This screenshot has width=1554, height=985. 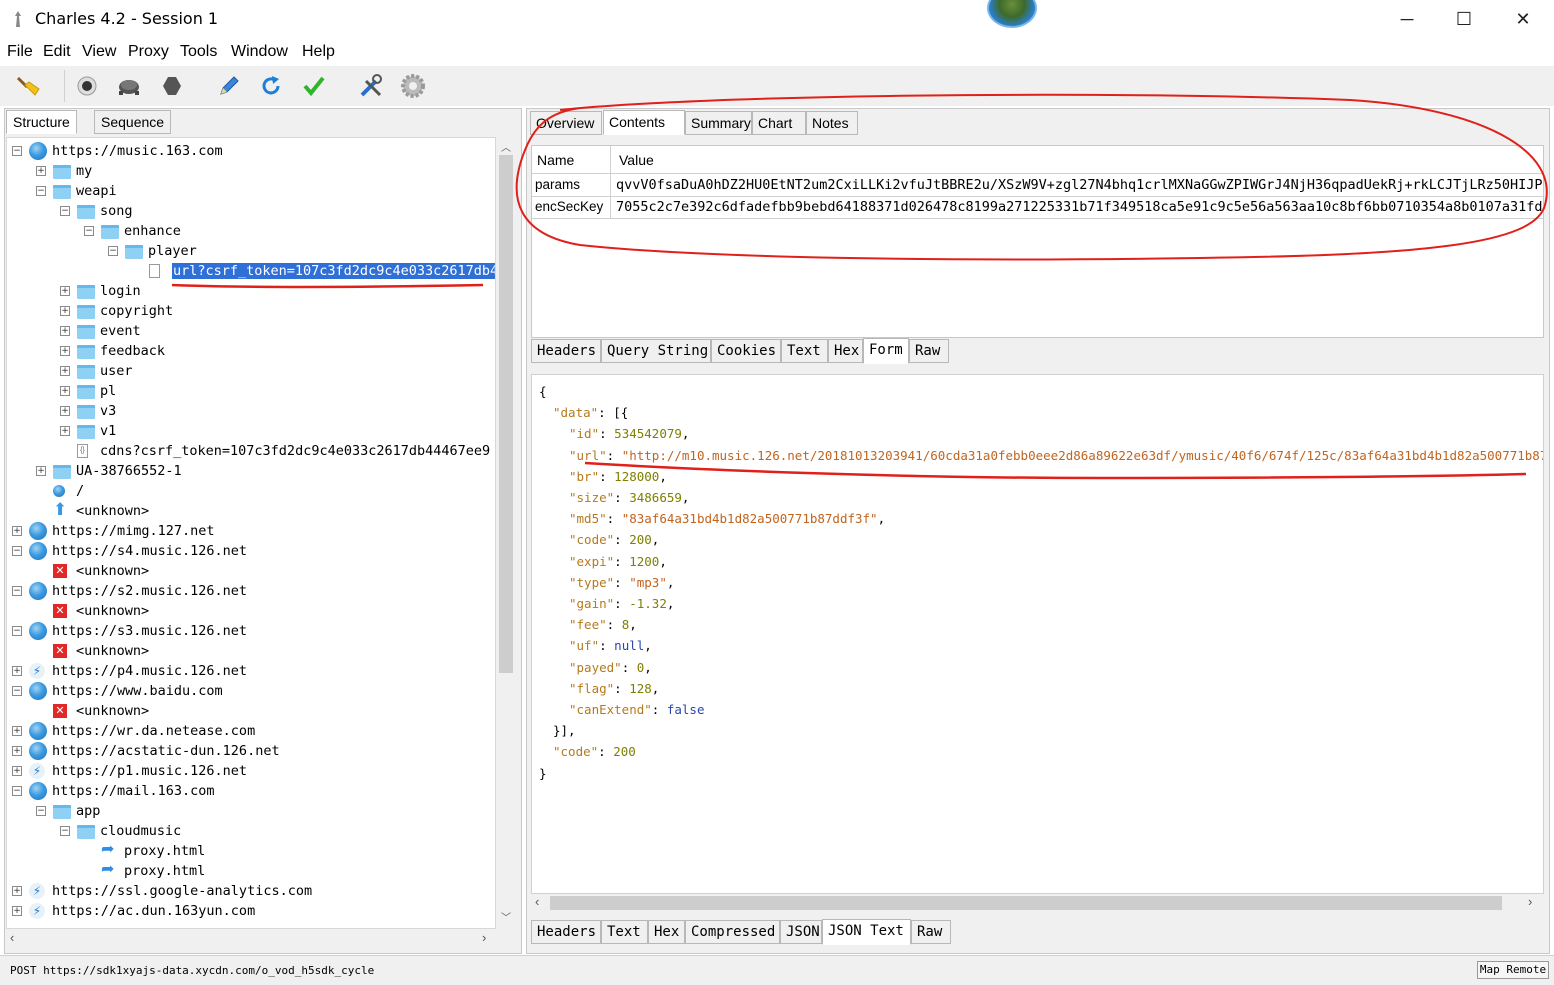 I want to click on json-line: "type": "mp3",, so click(x=621, y=582).